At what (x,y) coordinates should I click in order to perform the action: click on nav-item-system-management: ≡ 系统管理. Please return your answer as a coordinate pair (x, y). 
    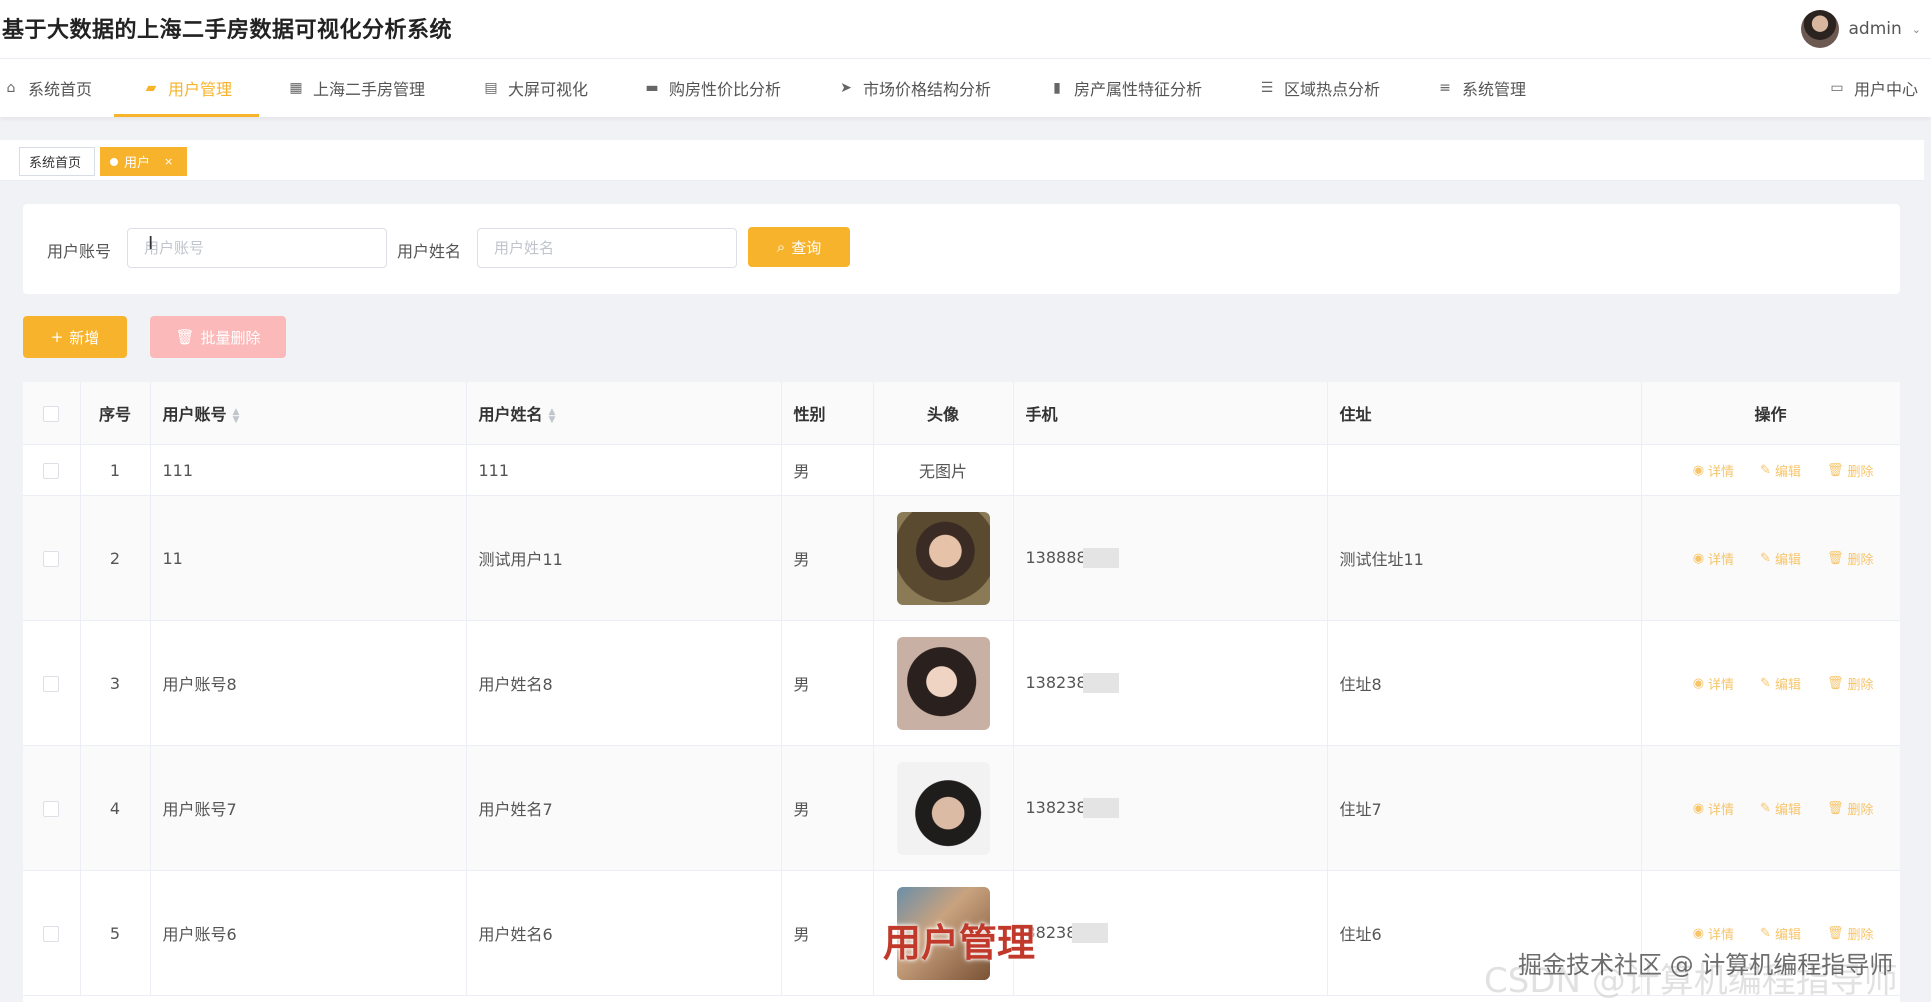
    Looking at the image, I should click on (1481, 88).